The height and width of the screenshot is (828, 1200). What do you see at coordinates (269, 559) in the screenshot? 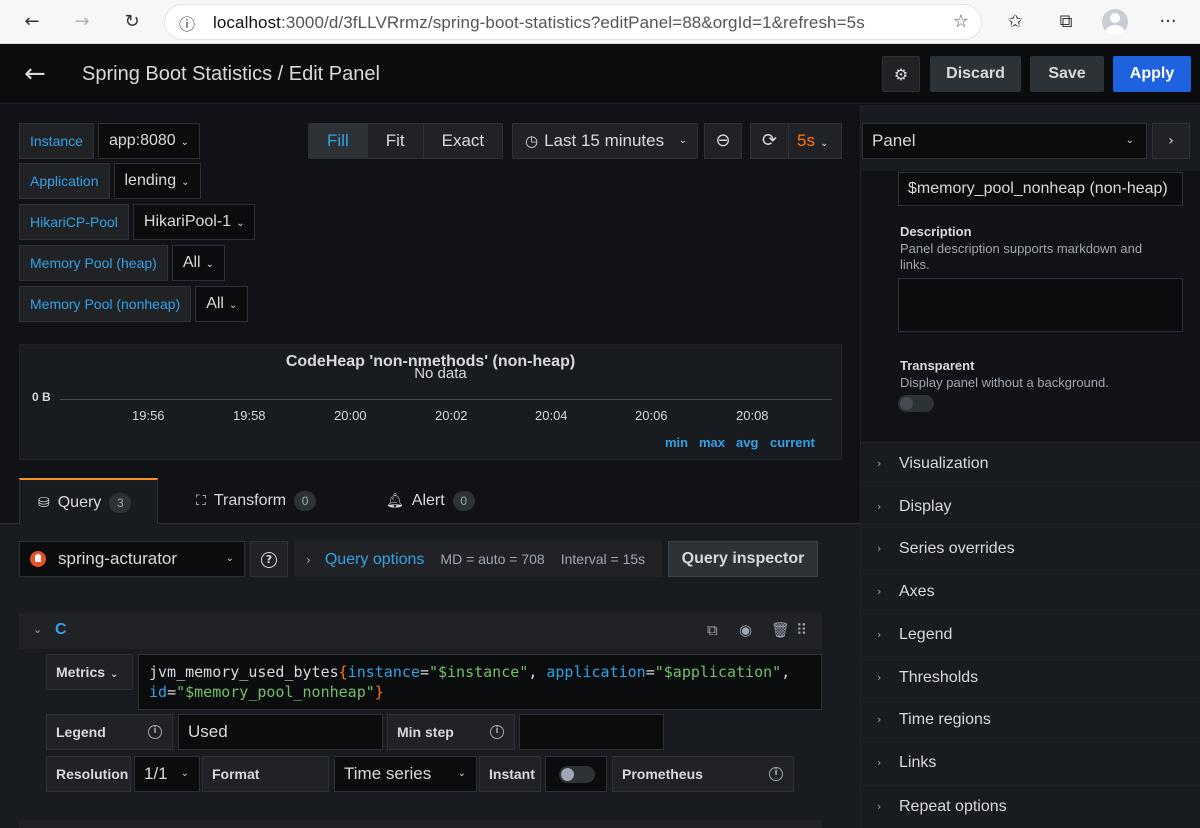
I see `datasource-help-button: ?` at bounding box center [269, 559].